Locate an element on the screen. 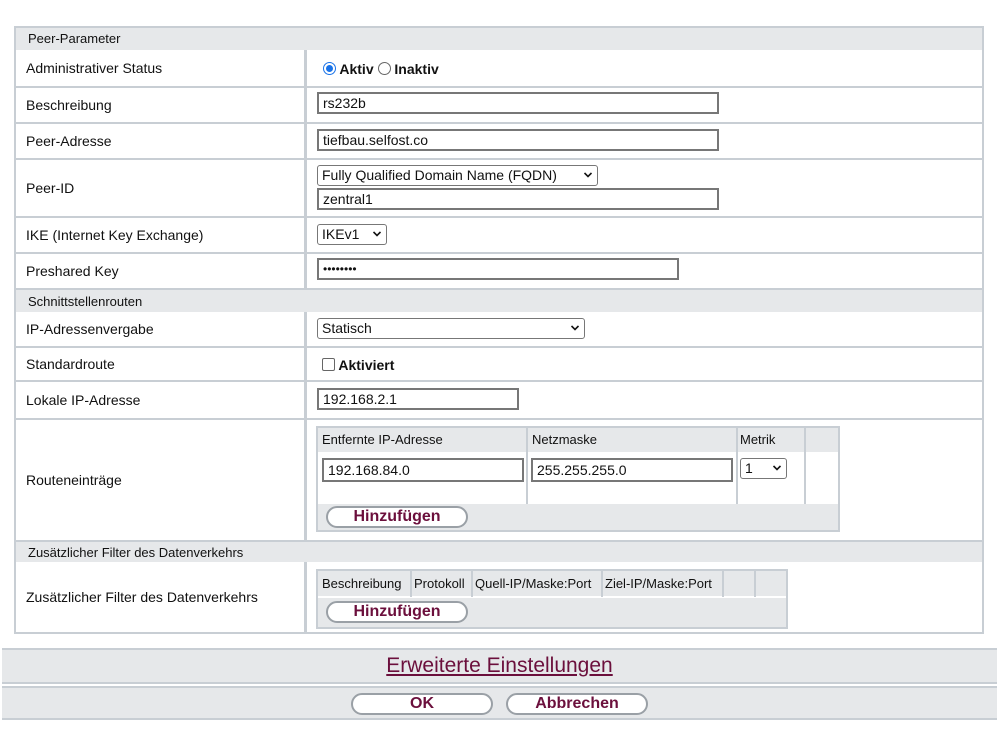 This screenshot has width=997, height=729. ip-assignment-select: Statisch is located at coordinates (451, 328).